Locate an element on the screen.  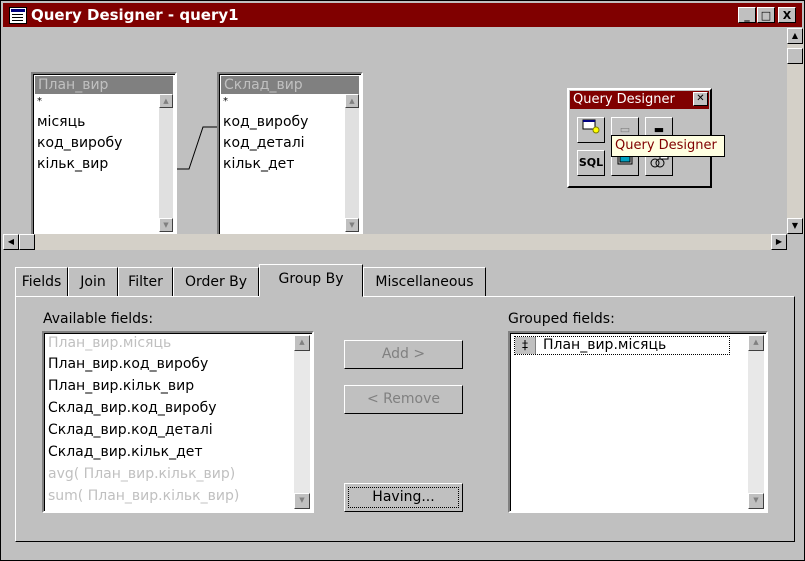
list-item: avg( План_вир.кільк_вир) is located at coordinates (141, 474).